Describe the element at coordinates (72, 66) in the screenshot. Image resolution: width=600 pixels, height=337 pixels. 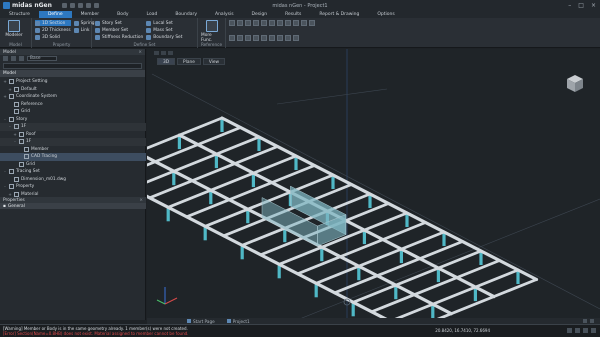
I see `model-search-input` at that location.